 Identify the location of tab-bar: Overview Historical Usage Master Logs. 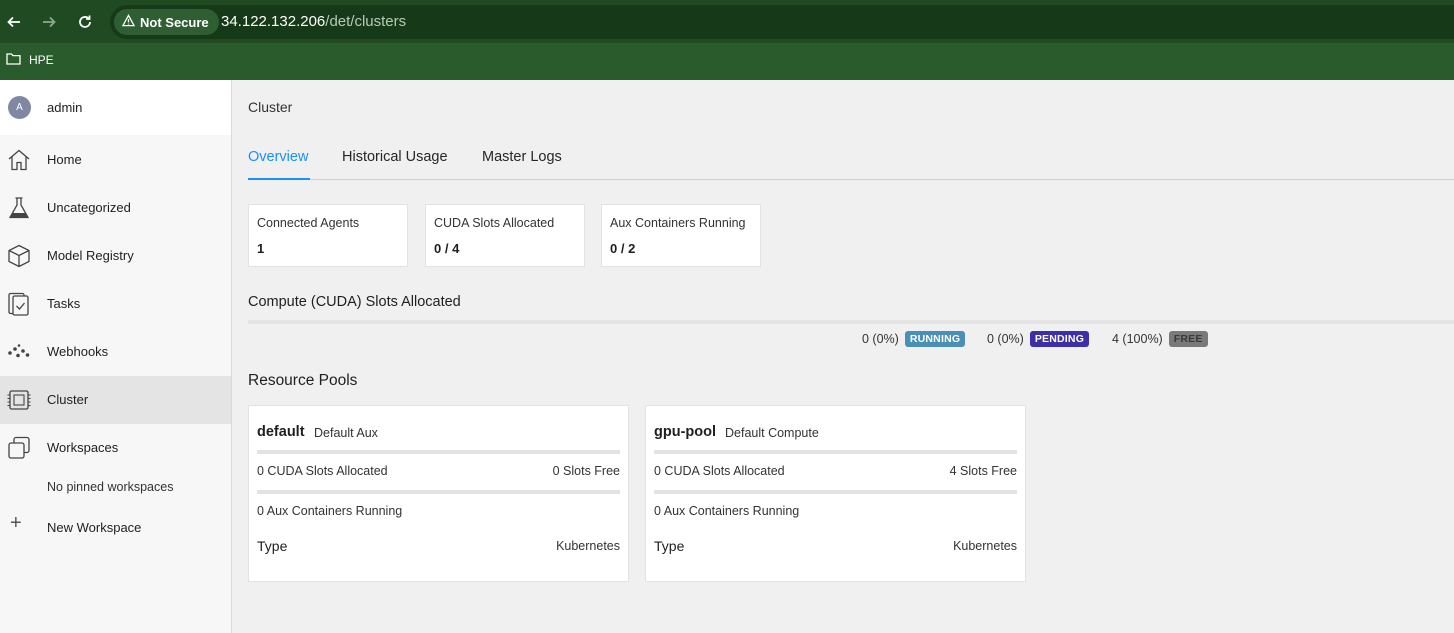
(851, 164).